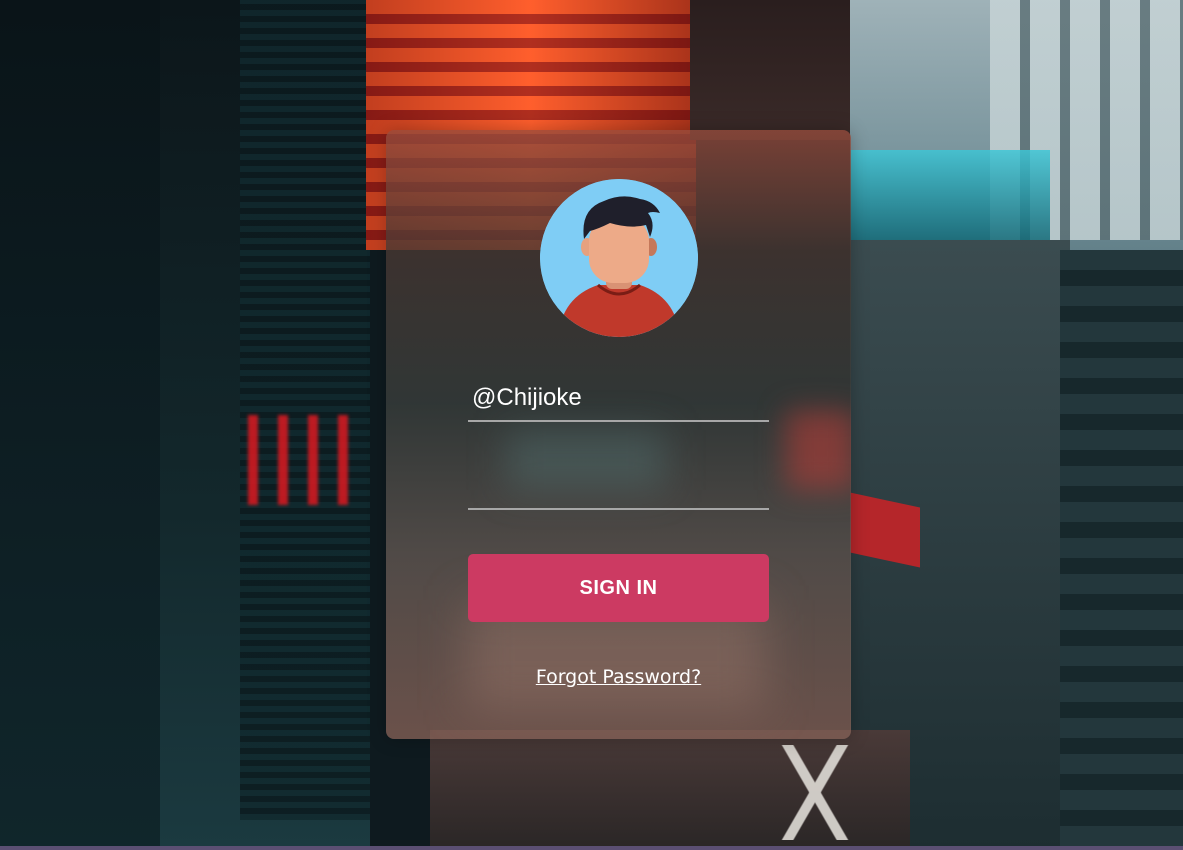 The image size is (1183, 850). I want to click on background-crosswalk, so click(815, 792).